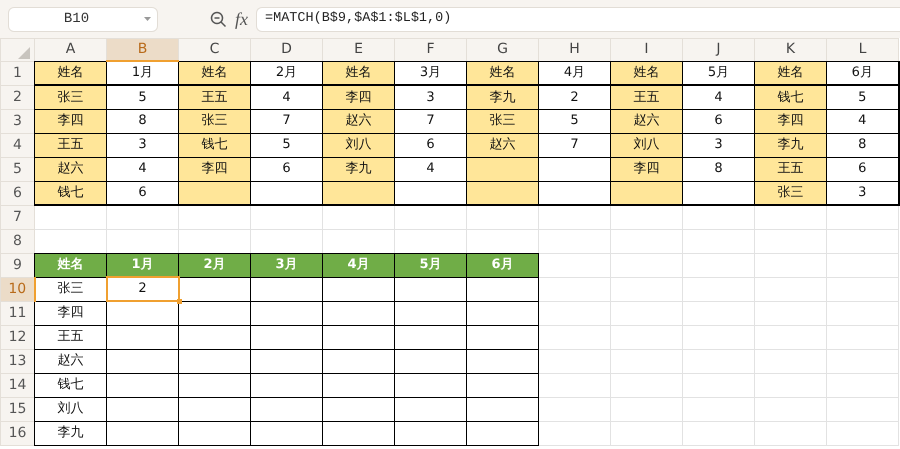  Describe the element at coordinates (17, 361) in the screenshot. I see `row-header: 13` at that location.